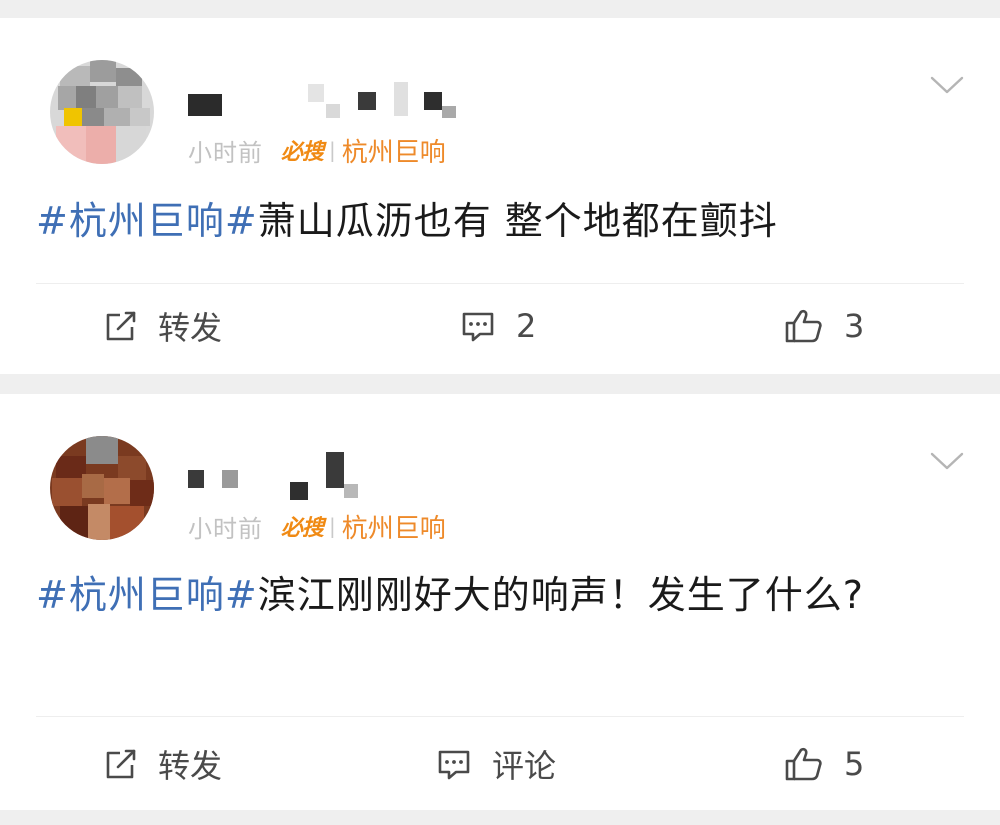 The width and height of the screenshot is (1000, 825). What do you see at coordinates (517, 221) in the screenshot?
I see `post-body: 萧山瓜沥也有 整个地都在颤抖` at bounding box center [517, 221].